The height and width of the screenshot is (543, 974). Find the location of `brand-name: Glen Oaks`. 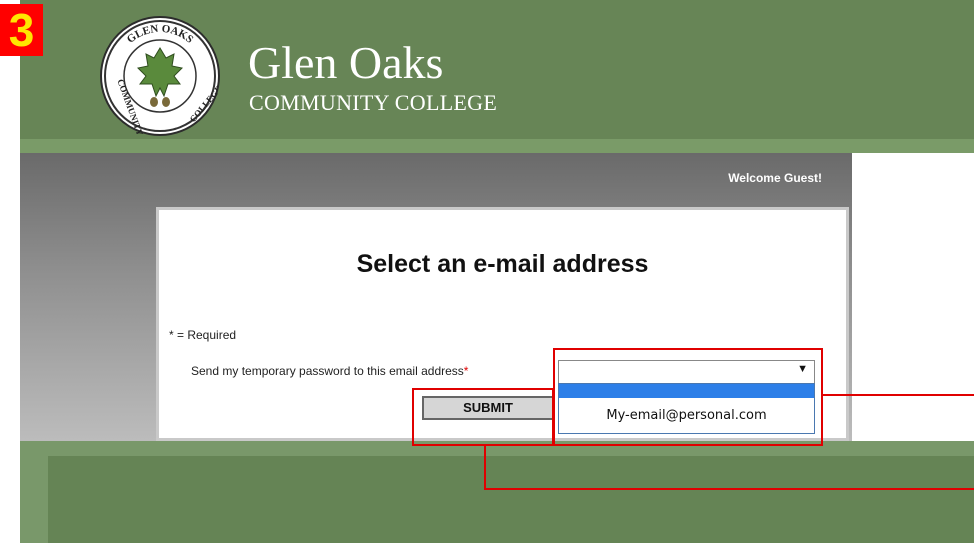

brand-name: Glen Oaks is located at coordinates (346, 62).